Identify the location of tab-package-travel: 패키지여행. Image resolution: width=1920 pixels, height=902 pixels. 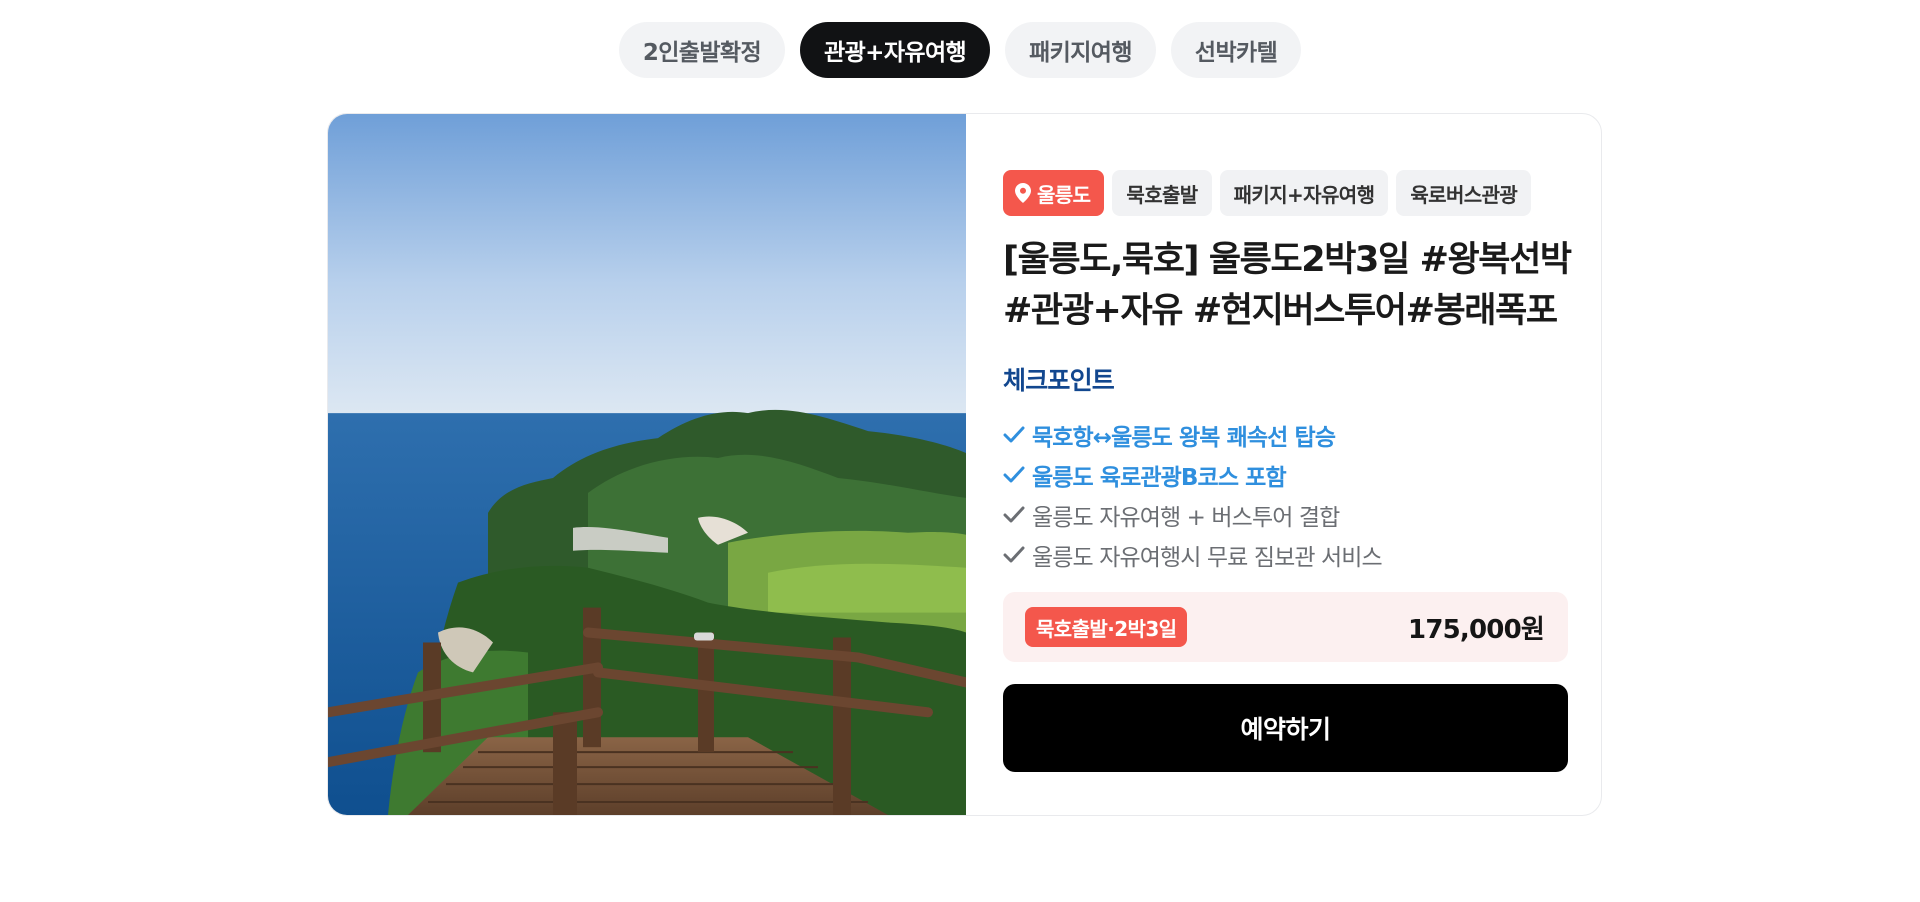
(1080, 50).